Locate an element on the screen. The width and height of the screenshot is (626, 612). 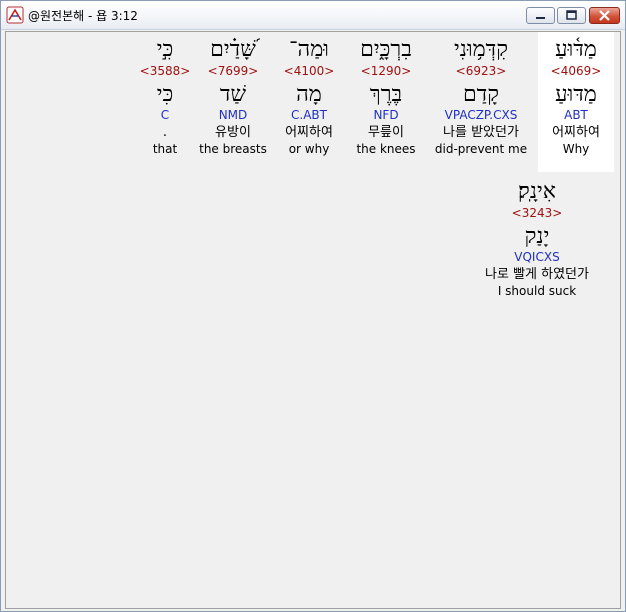
english-gloss: did-prevent me is located at coordinates (481, 149).